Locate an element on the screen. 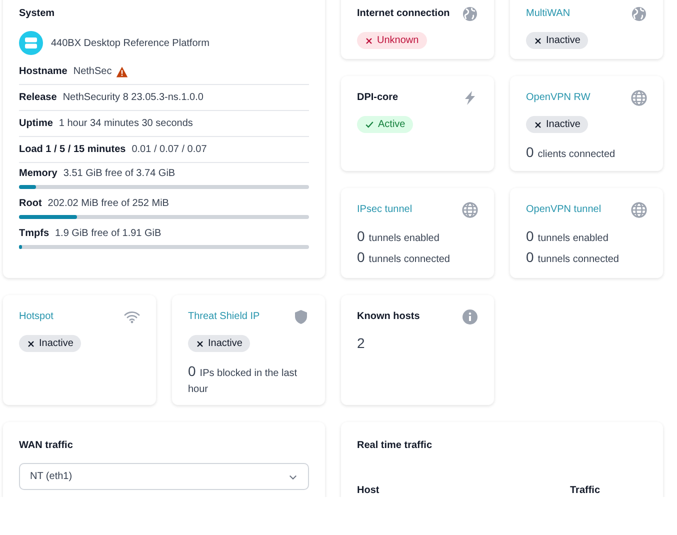 The width and height of the screenshot is (677, 535). field-value: 1 hour 34 minutes 30 seconds is located at coordinates (125, 124).